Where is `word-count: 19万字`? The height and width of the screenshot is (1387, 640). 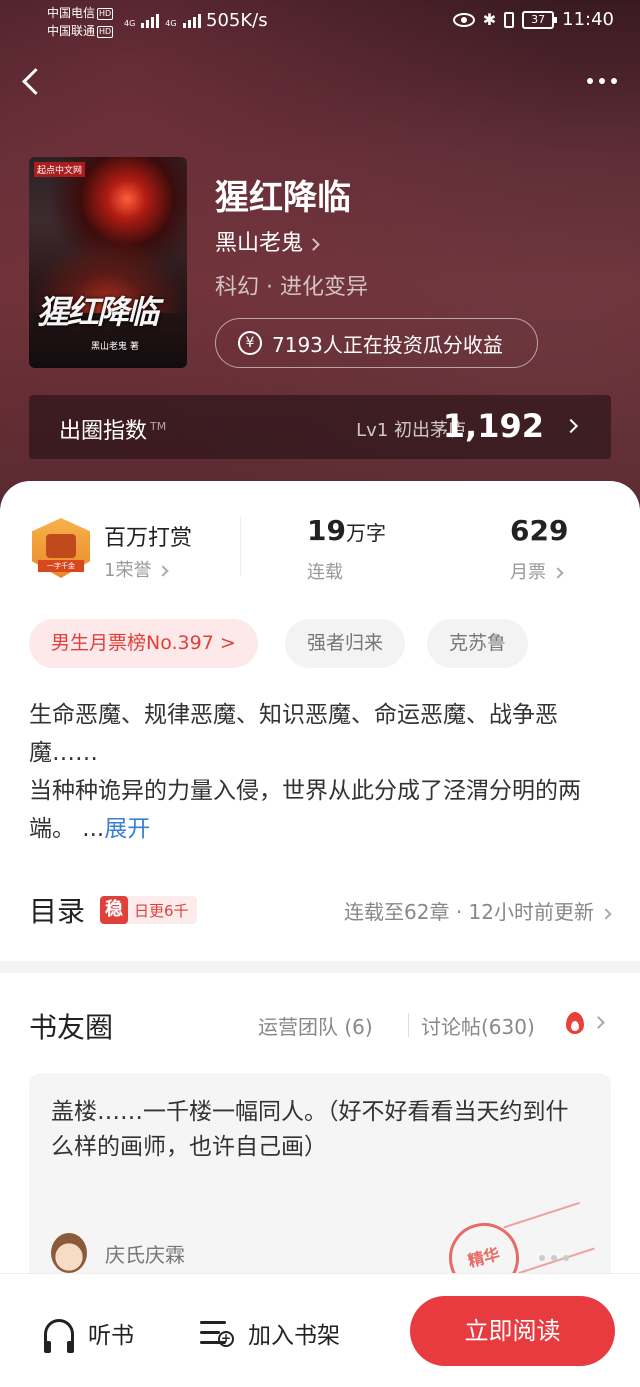
word-count: 19万字 is located at coordinates (346, 530).